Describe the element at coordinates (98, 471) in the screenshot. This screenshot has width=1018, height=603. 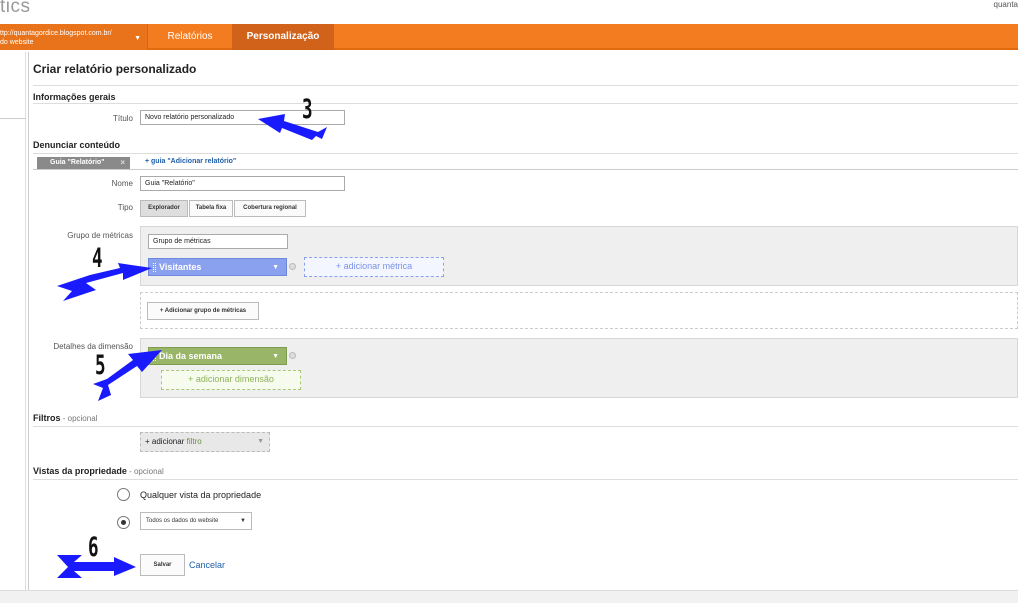
I see `property-views-heading: Vistas da propriedade - opcional` at that location.